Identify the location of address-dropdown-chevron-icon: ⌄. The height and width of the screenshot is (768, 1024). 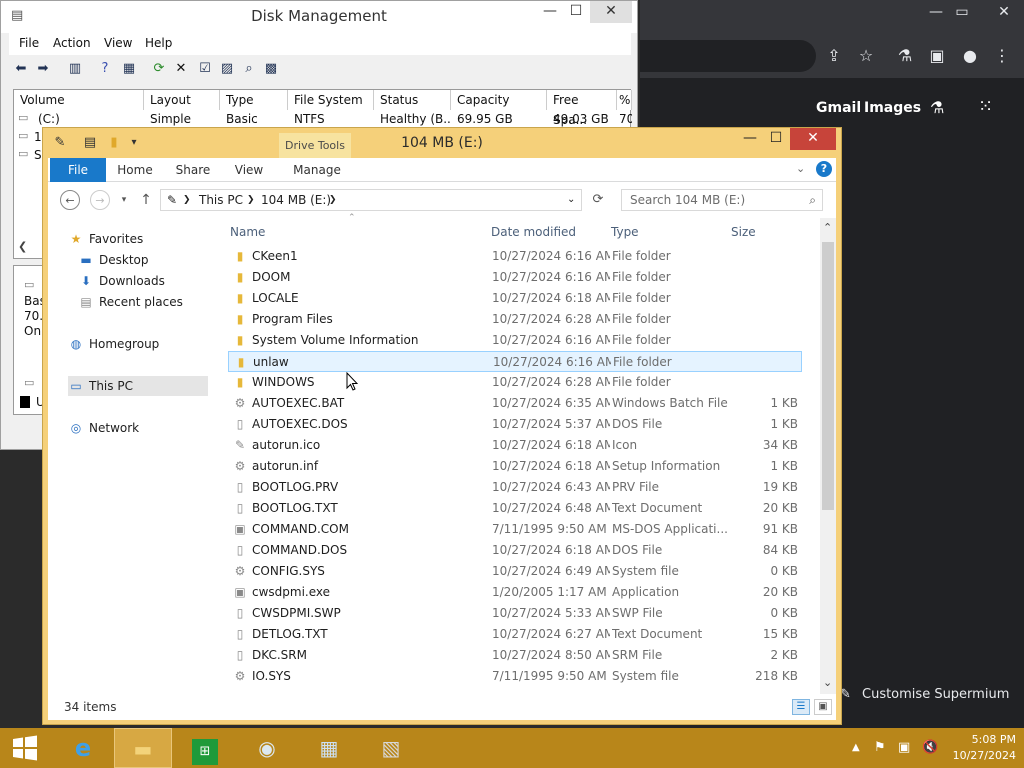
(571, 199).